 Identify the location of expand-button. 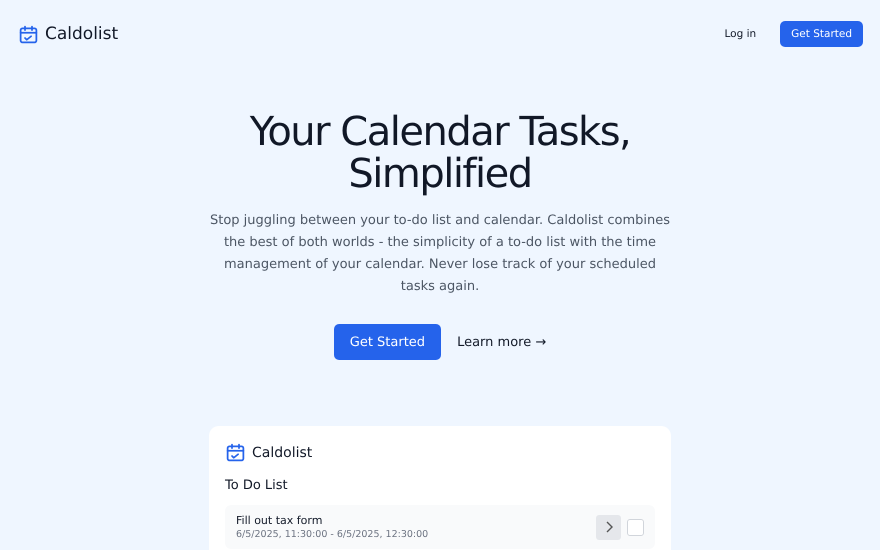
(608, 527).